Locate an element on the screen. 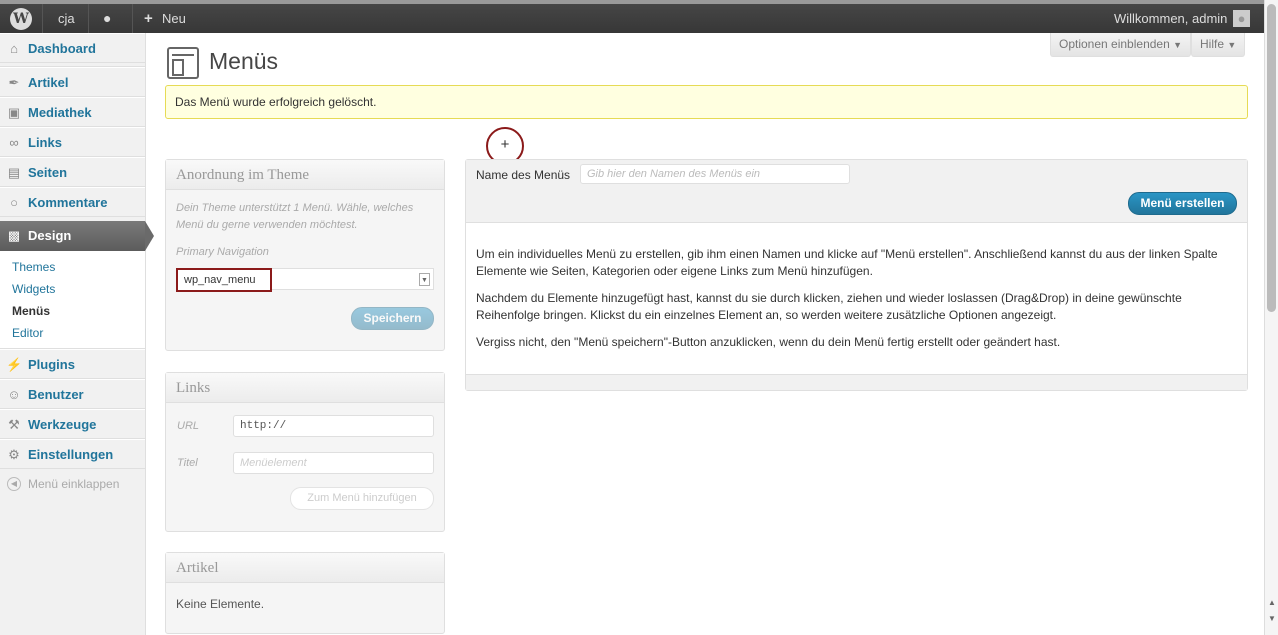 Image resolution: width=1278 pixels, height=635 pixels. sidebar-item-label: Mediathek is located at coordinates (60, 112).